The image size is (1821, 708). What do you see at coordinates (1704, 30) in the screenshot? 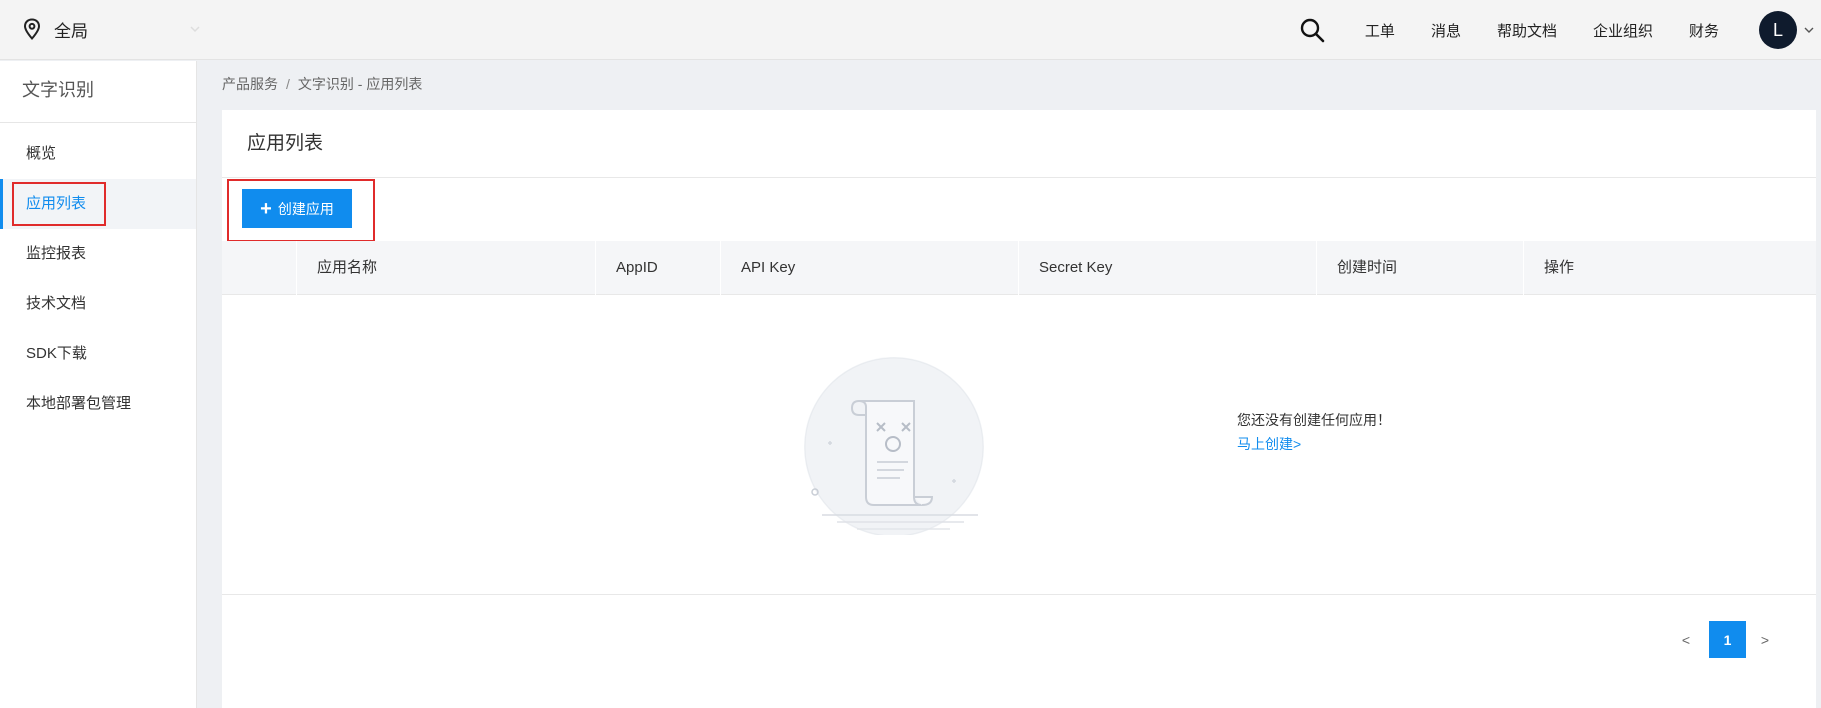
I see `nav-finance: 财务` at bounding box center [1704, 30].